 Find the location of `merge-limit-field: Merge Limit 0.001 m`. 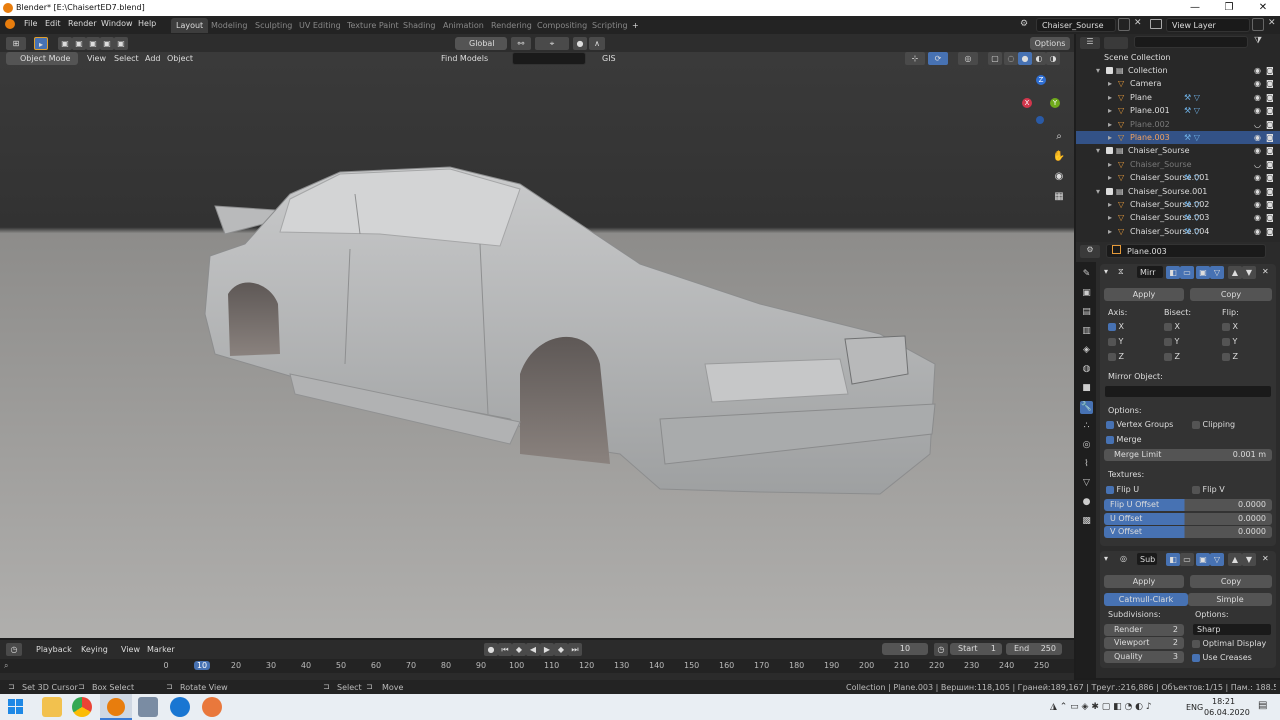

merge-limit-field: Merge Limit 0.001 m is located at coordinates (1188, 455).